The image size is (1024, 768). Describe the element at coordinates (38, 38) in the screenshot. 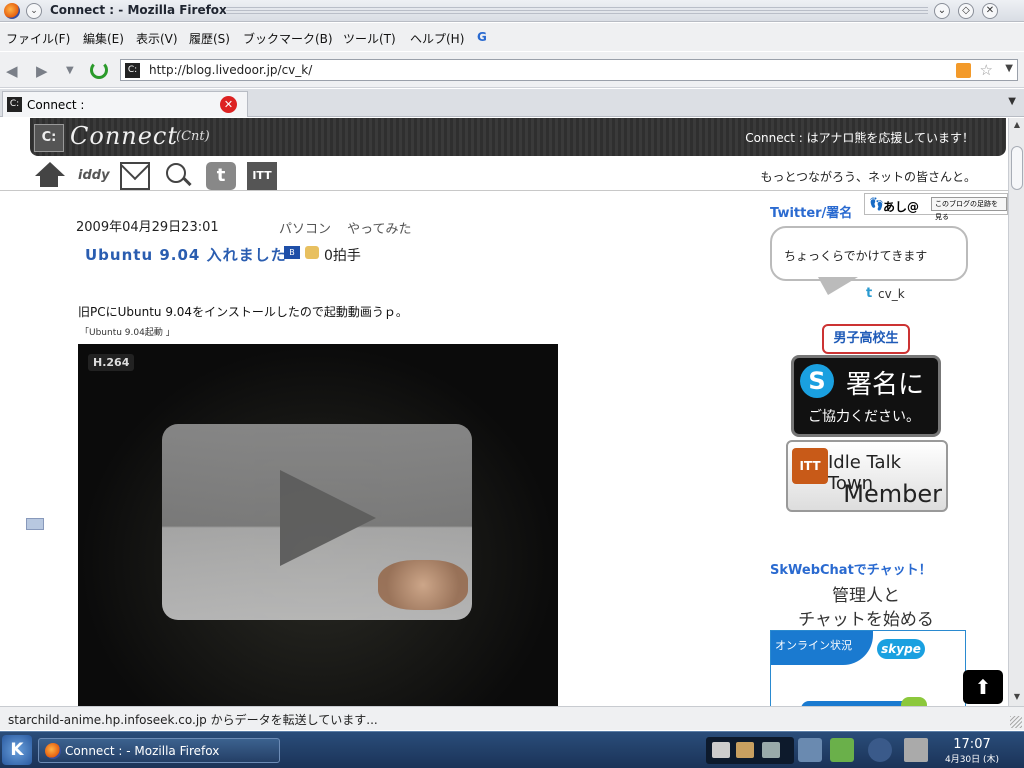

I see `menu-file: ファイル(F)` at that location.